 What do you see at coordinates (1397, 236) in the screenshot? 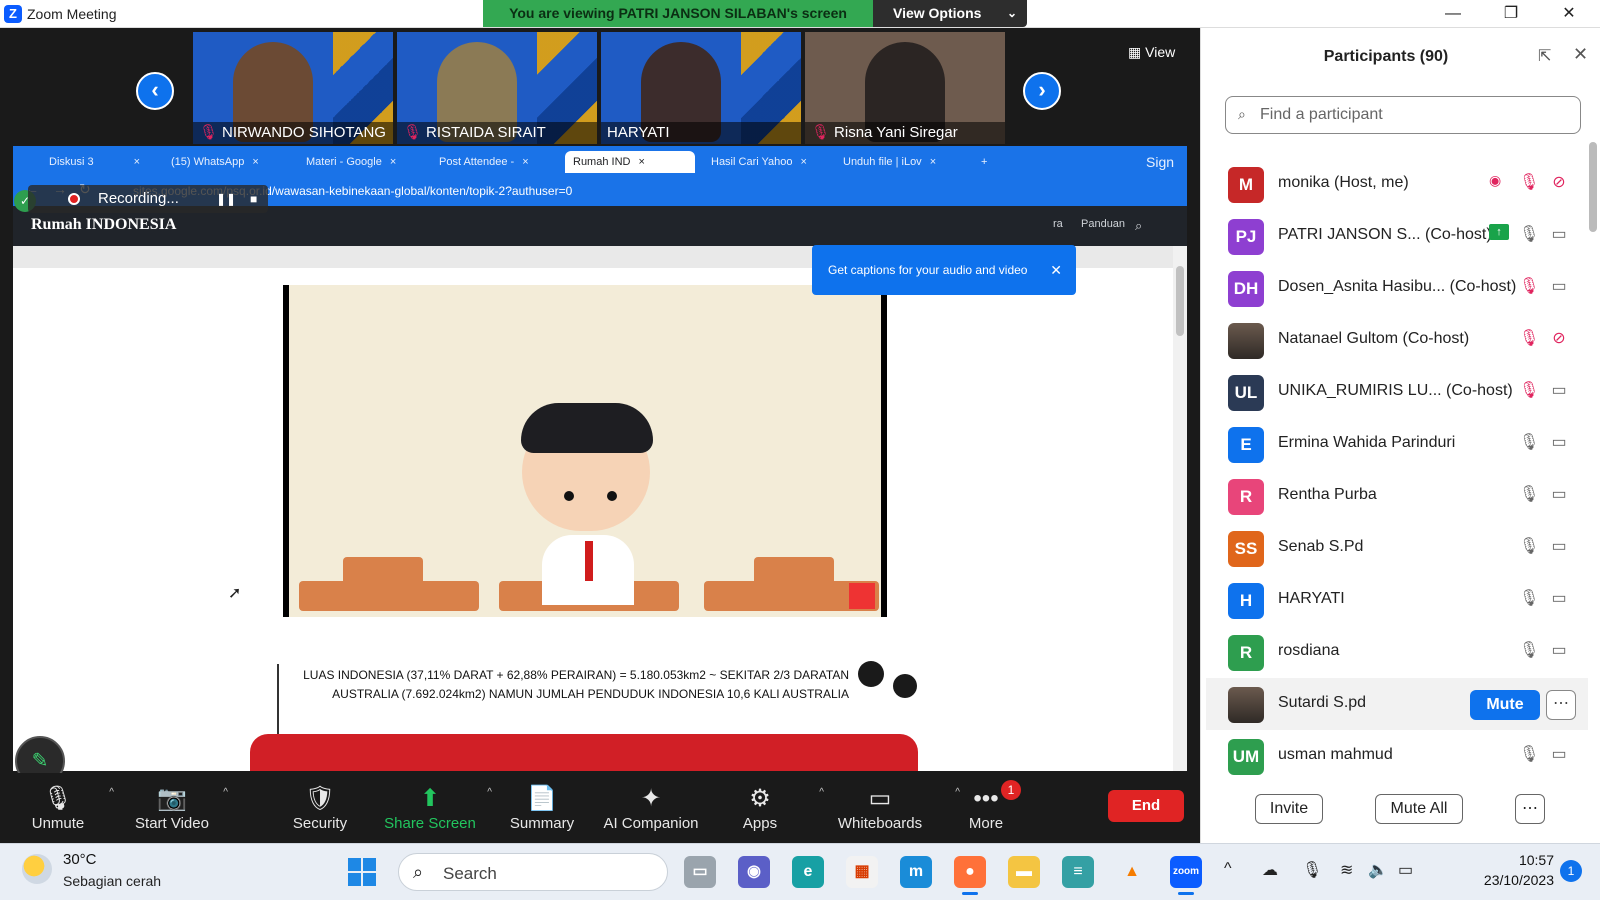
I see `participant-row: PJ PATRI JANSON S... (Co-host) ↑ 🎙 ▭` at bounding box center [1397, 236].